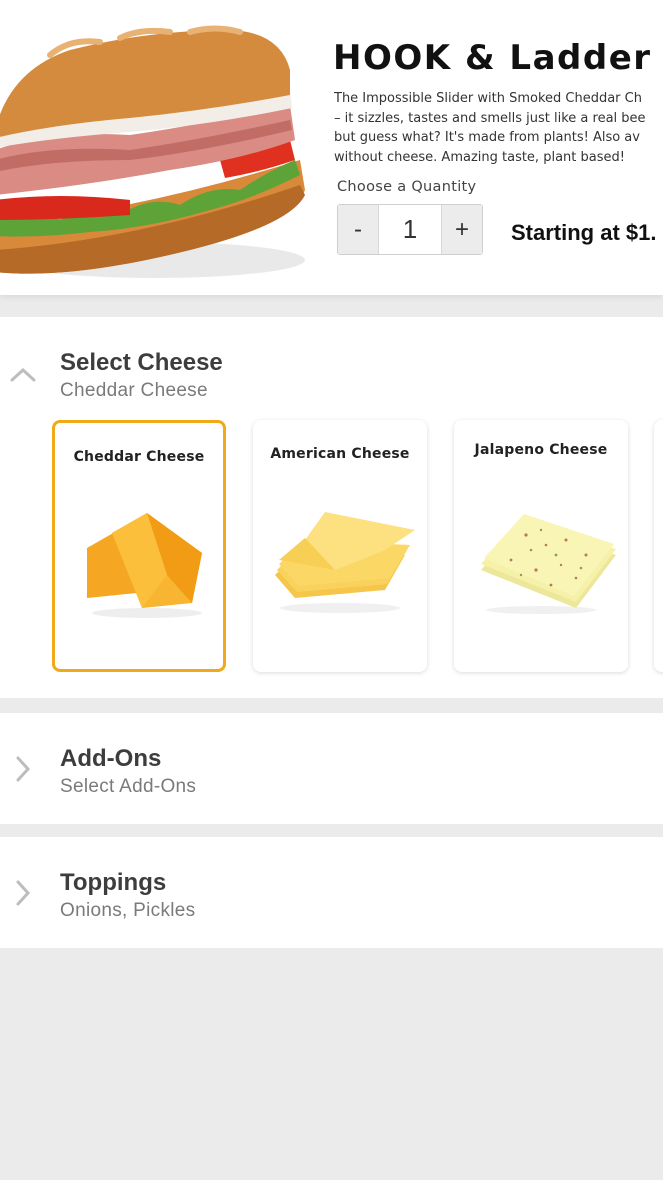 The image size is (663, 1180). I want to click on sandwich-image, so click(152, 151).